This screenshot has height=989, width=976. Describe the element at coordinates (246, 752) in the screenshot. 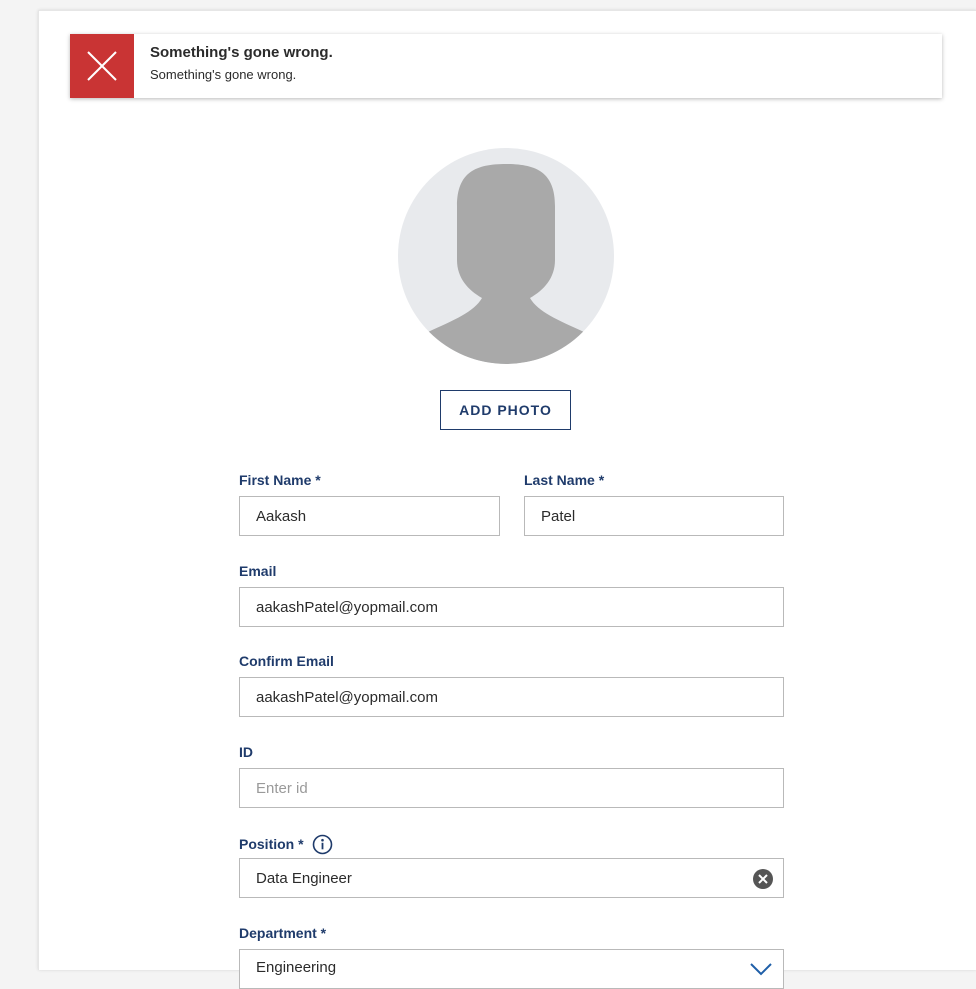

I see `id-label: ID` at that location.